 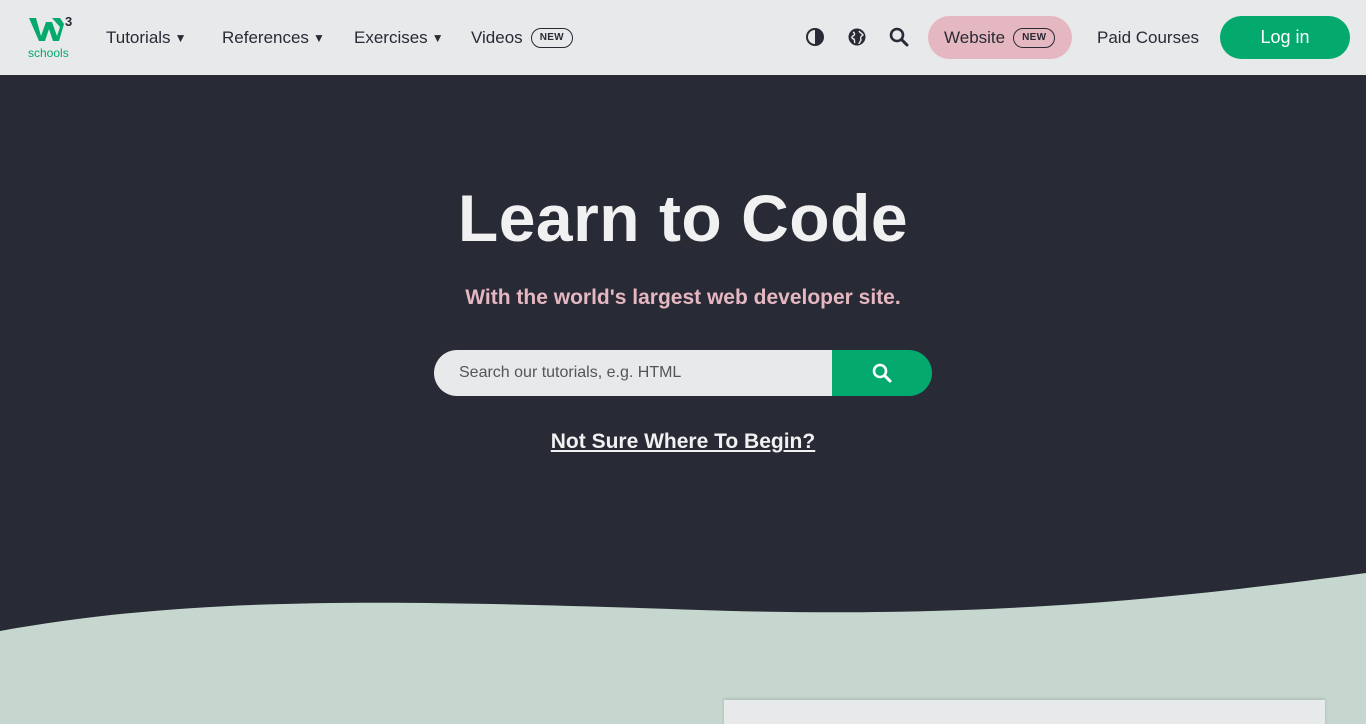 What do you see at coordinates (265, 37) in the screenshot?
I see `nav-references-label: References` at bounding box center [265, 37].